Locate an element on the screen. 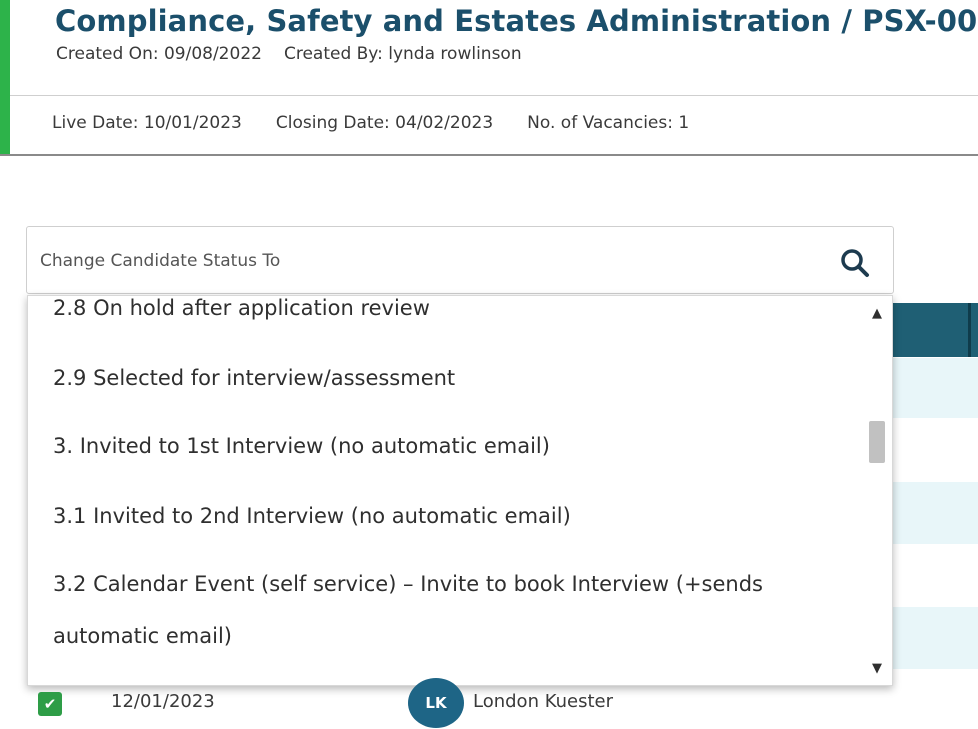 The width and height of the screenshot is (978, 729). created-on: Created On: 09/08/2022 is located at coordinates (159, 54).